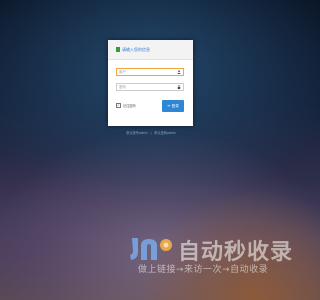  Describe the element at coordinates (129, 106) in the screenshot. I see `remember-label: 记住密码` at that location.